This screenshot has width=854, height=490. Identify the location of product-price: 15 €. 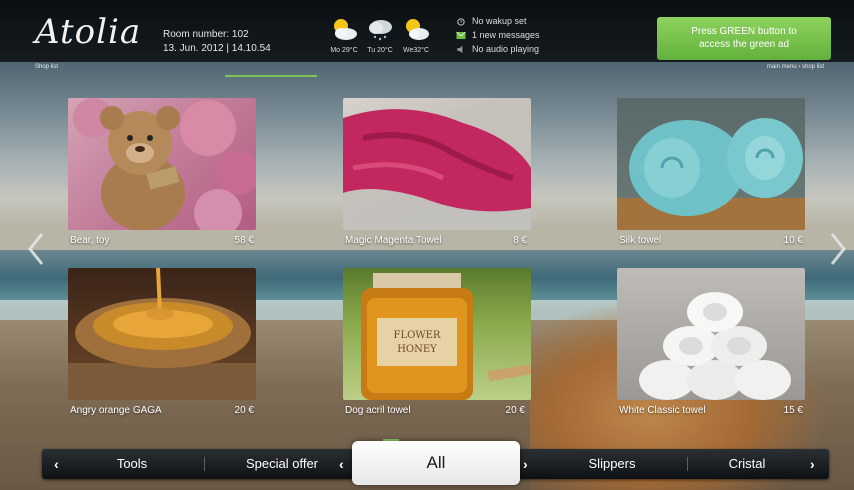
(793, 410).